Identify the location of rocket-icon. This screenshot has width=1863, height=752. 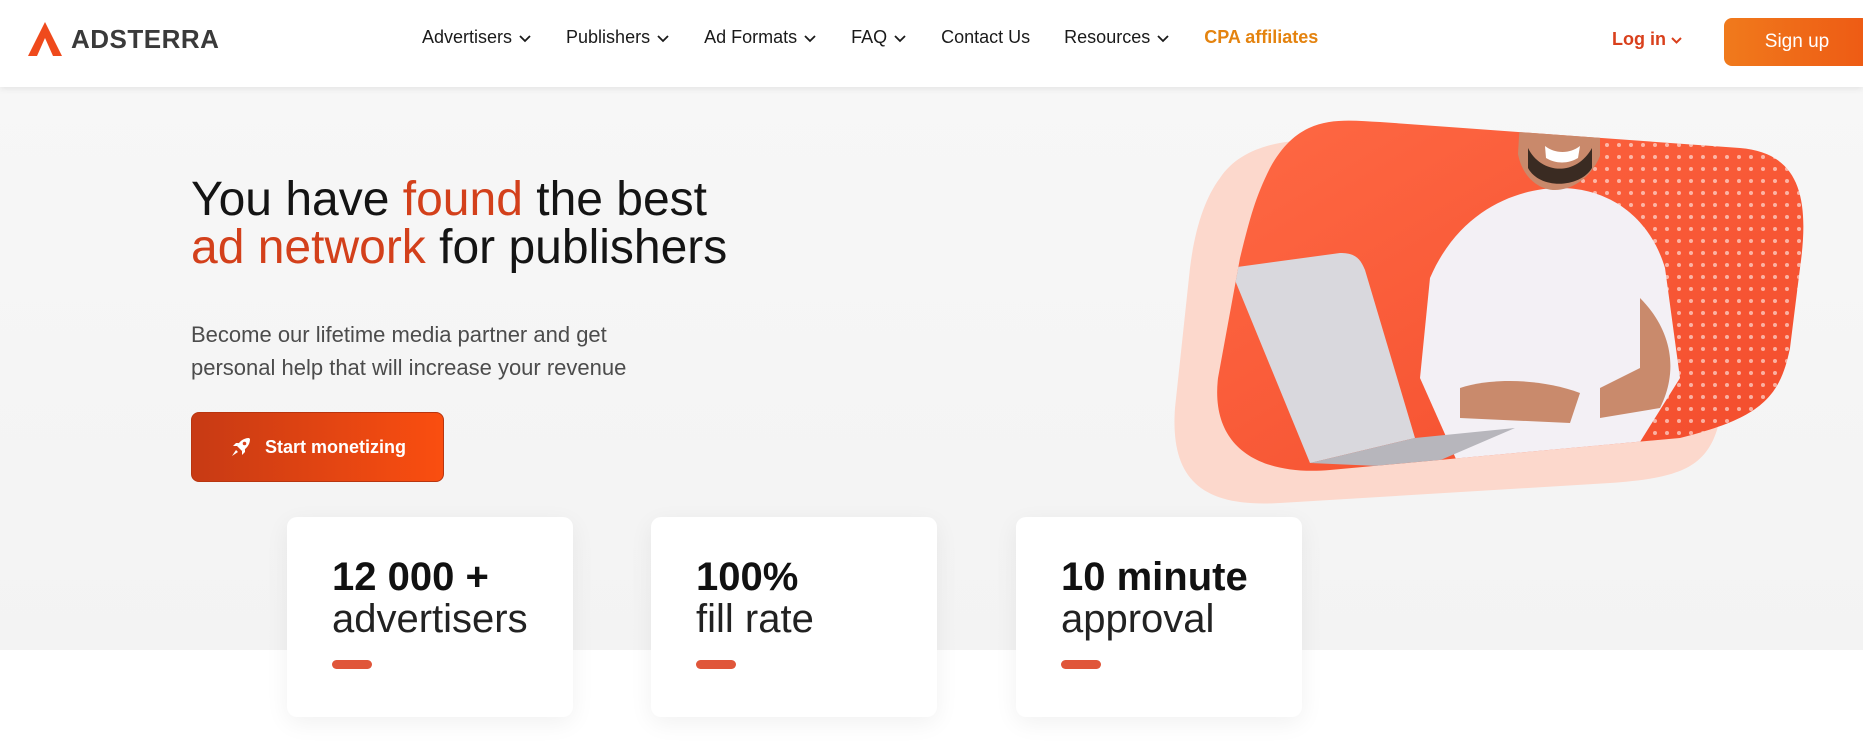
(240, 447).